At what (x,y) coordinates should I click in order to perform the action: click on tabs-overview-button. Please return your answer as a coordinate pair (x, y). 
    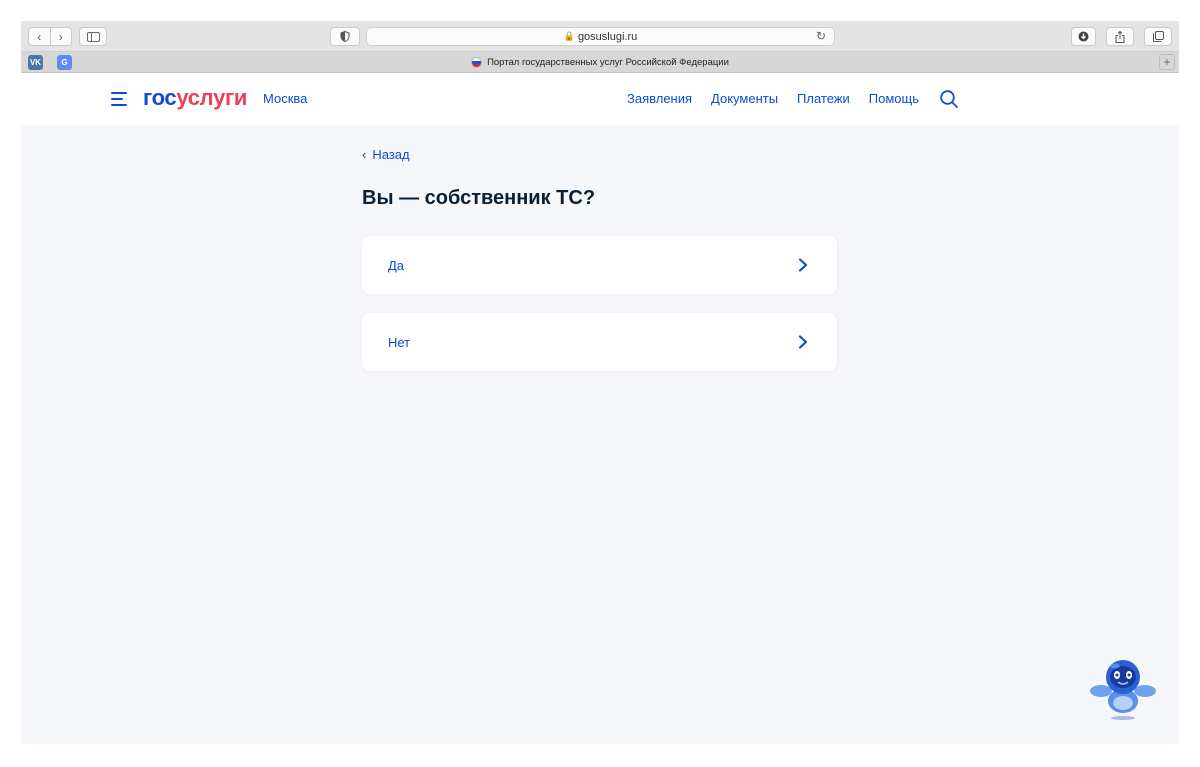
    Looking at the image, I should click on (1158, 36).